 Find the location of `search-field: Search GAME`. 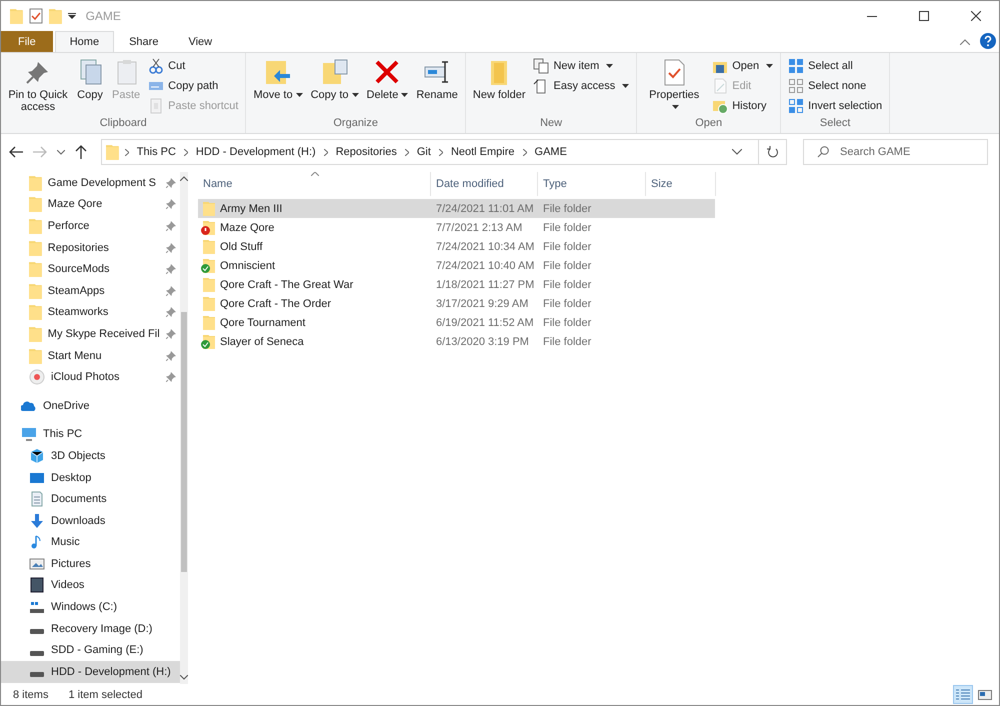

search-field: Search GAME is located at coordinates (895, 152).